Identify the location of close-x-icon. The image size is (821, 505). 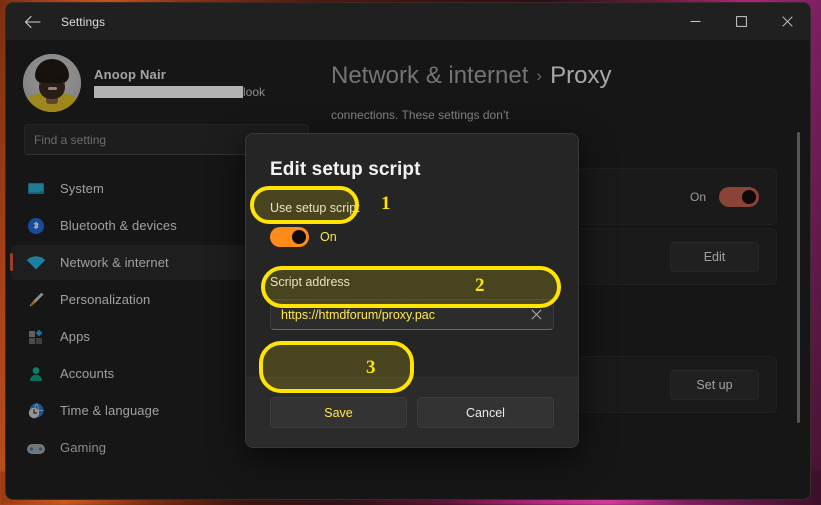
(536, 315).